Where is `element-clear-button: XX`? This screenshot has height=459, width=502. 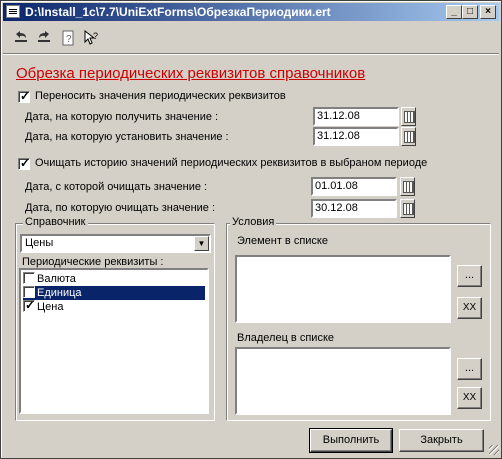
element-clear-button: XX is located at coordinates (469, 308).